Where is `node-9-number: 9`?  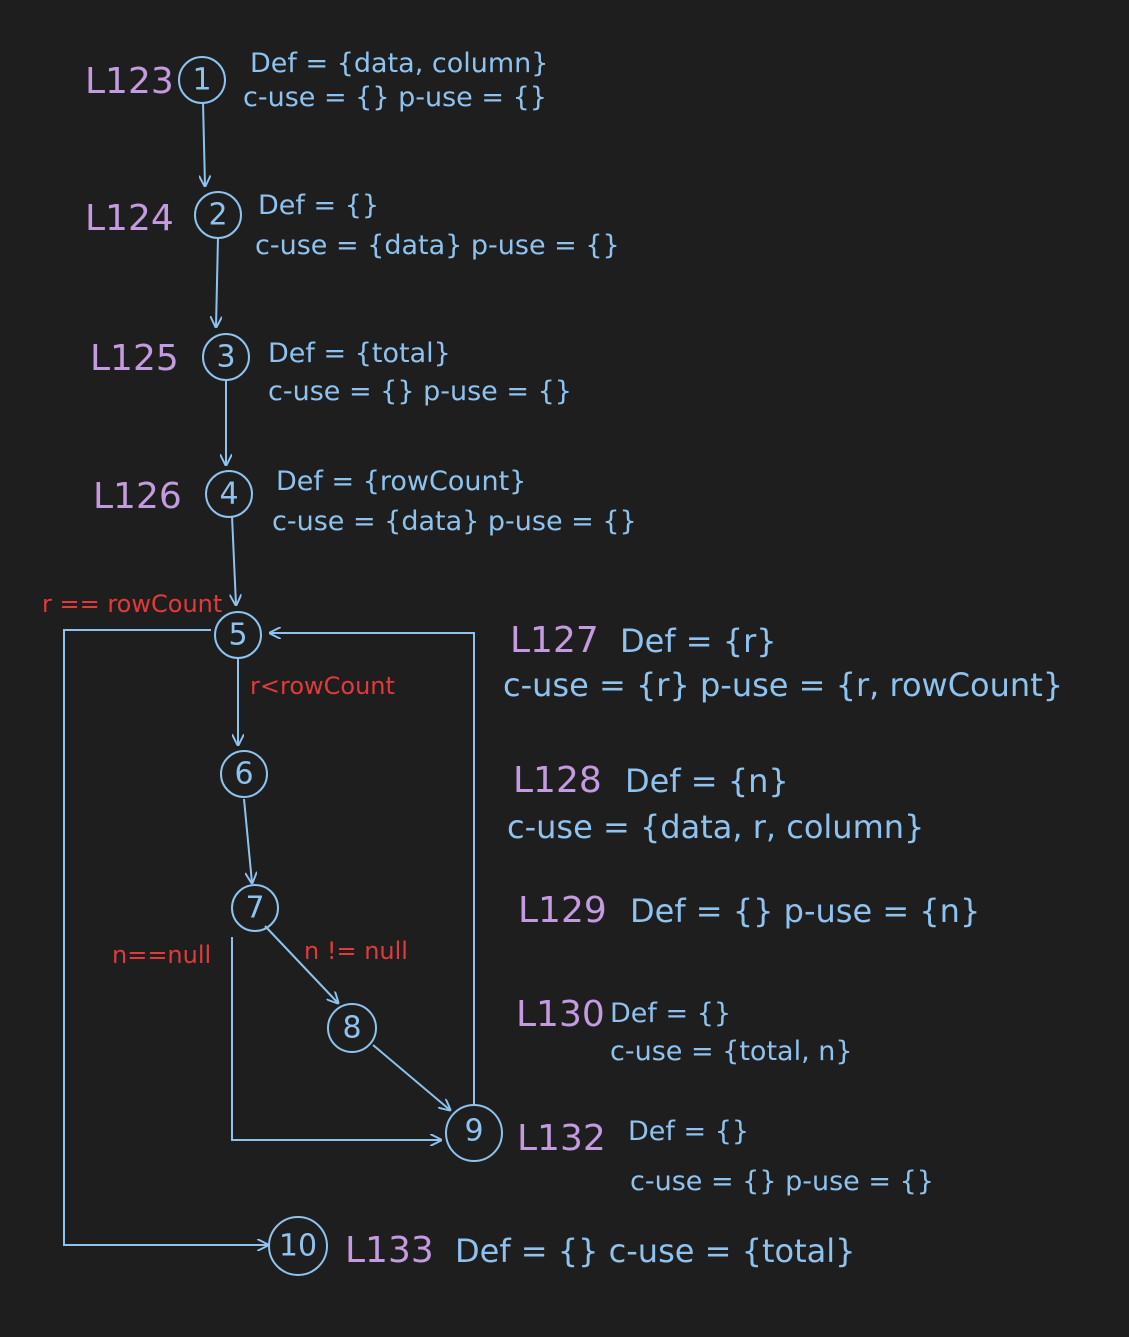 node-9-number: 9 is located at coordinates (473, 1131).